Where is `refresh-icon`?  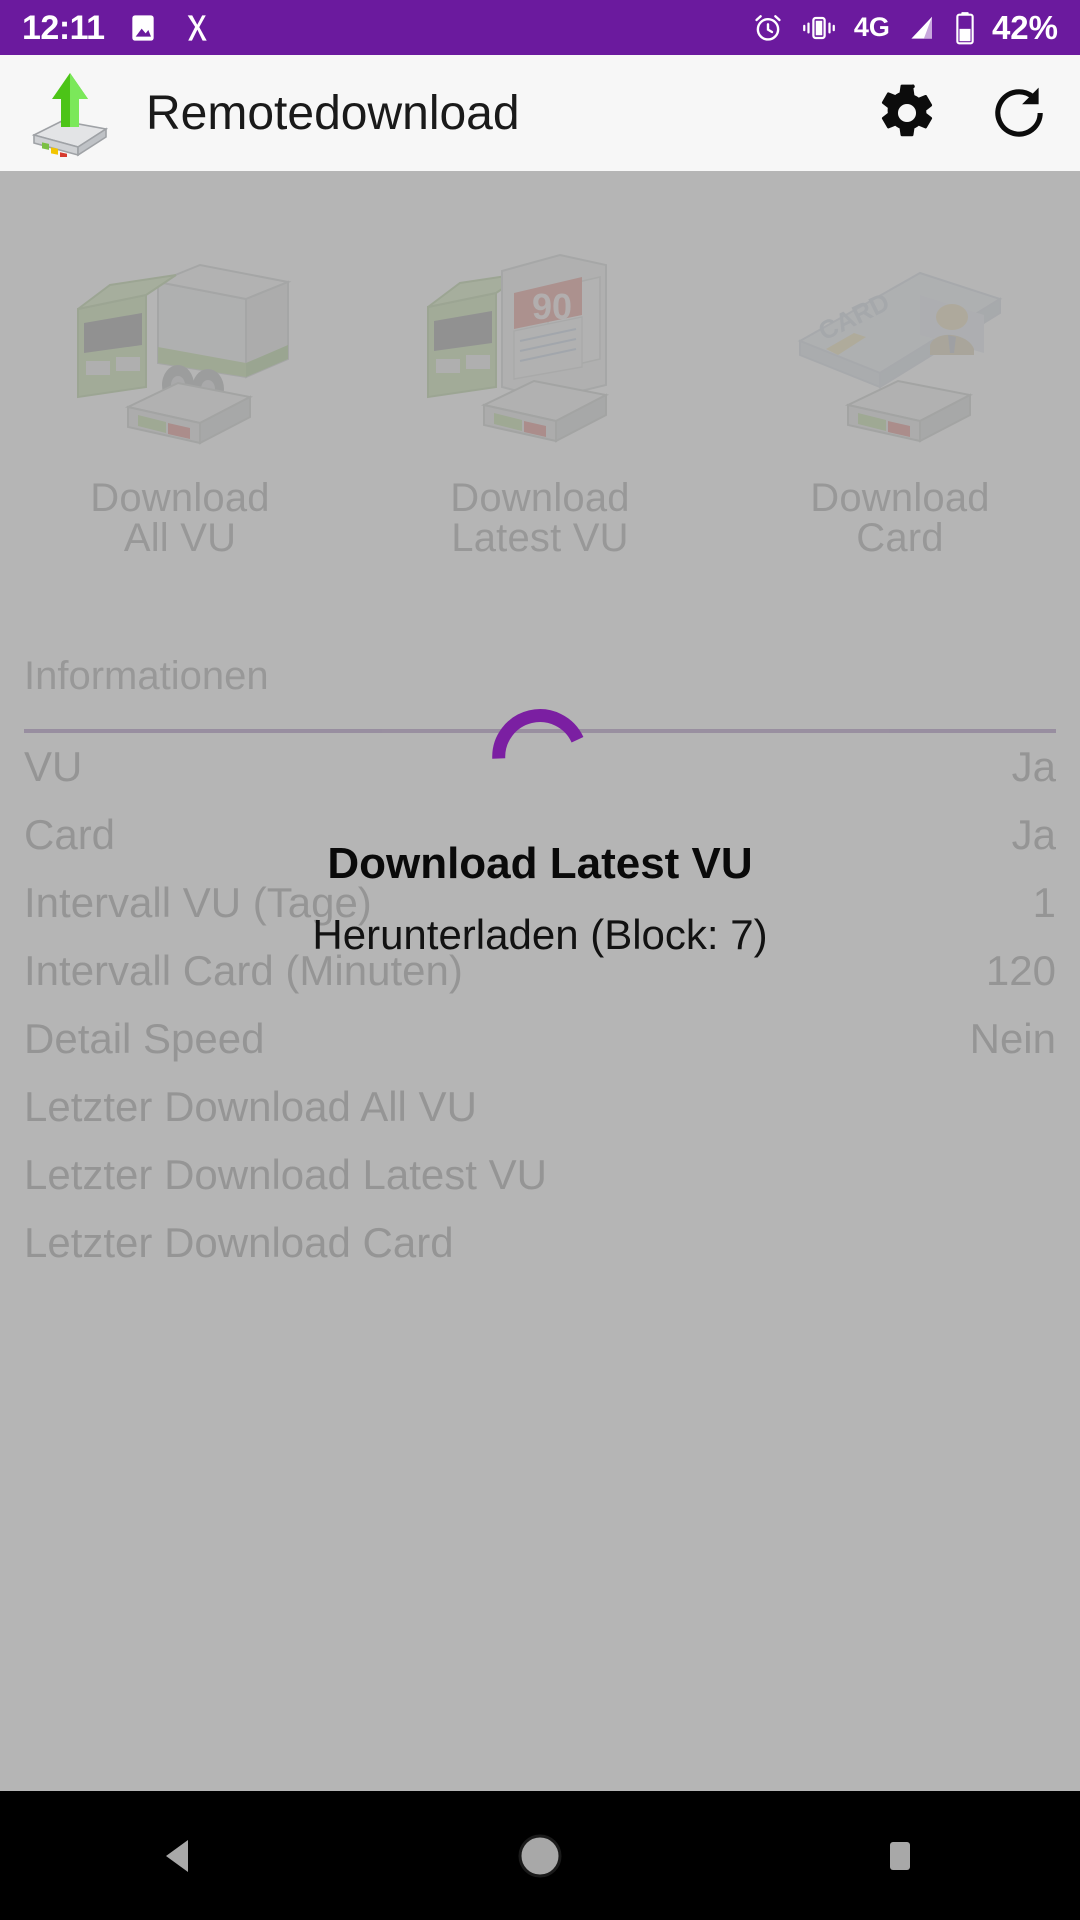
refresh-icon is located at coordinates (1019, 113).